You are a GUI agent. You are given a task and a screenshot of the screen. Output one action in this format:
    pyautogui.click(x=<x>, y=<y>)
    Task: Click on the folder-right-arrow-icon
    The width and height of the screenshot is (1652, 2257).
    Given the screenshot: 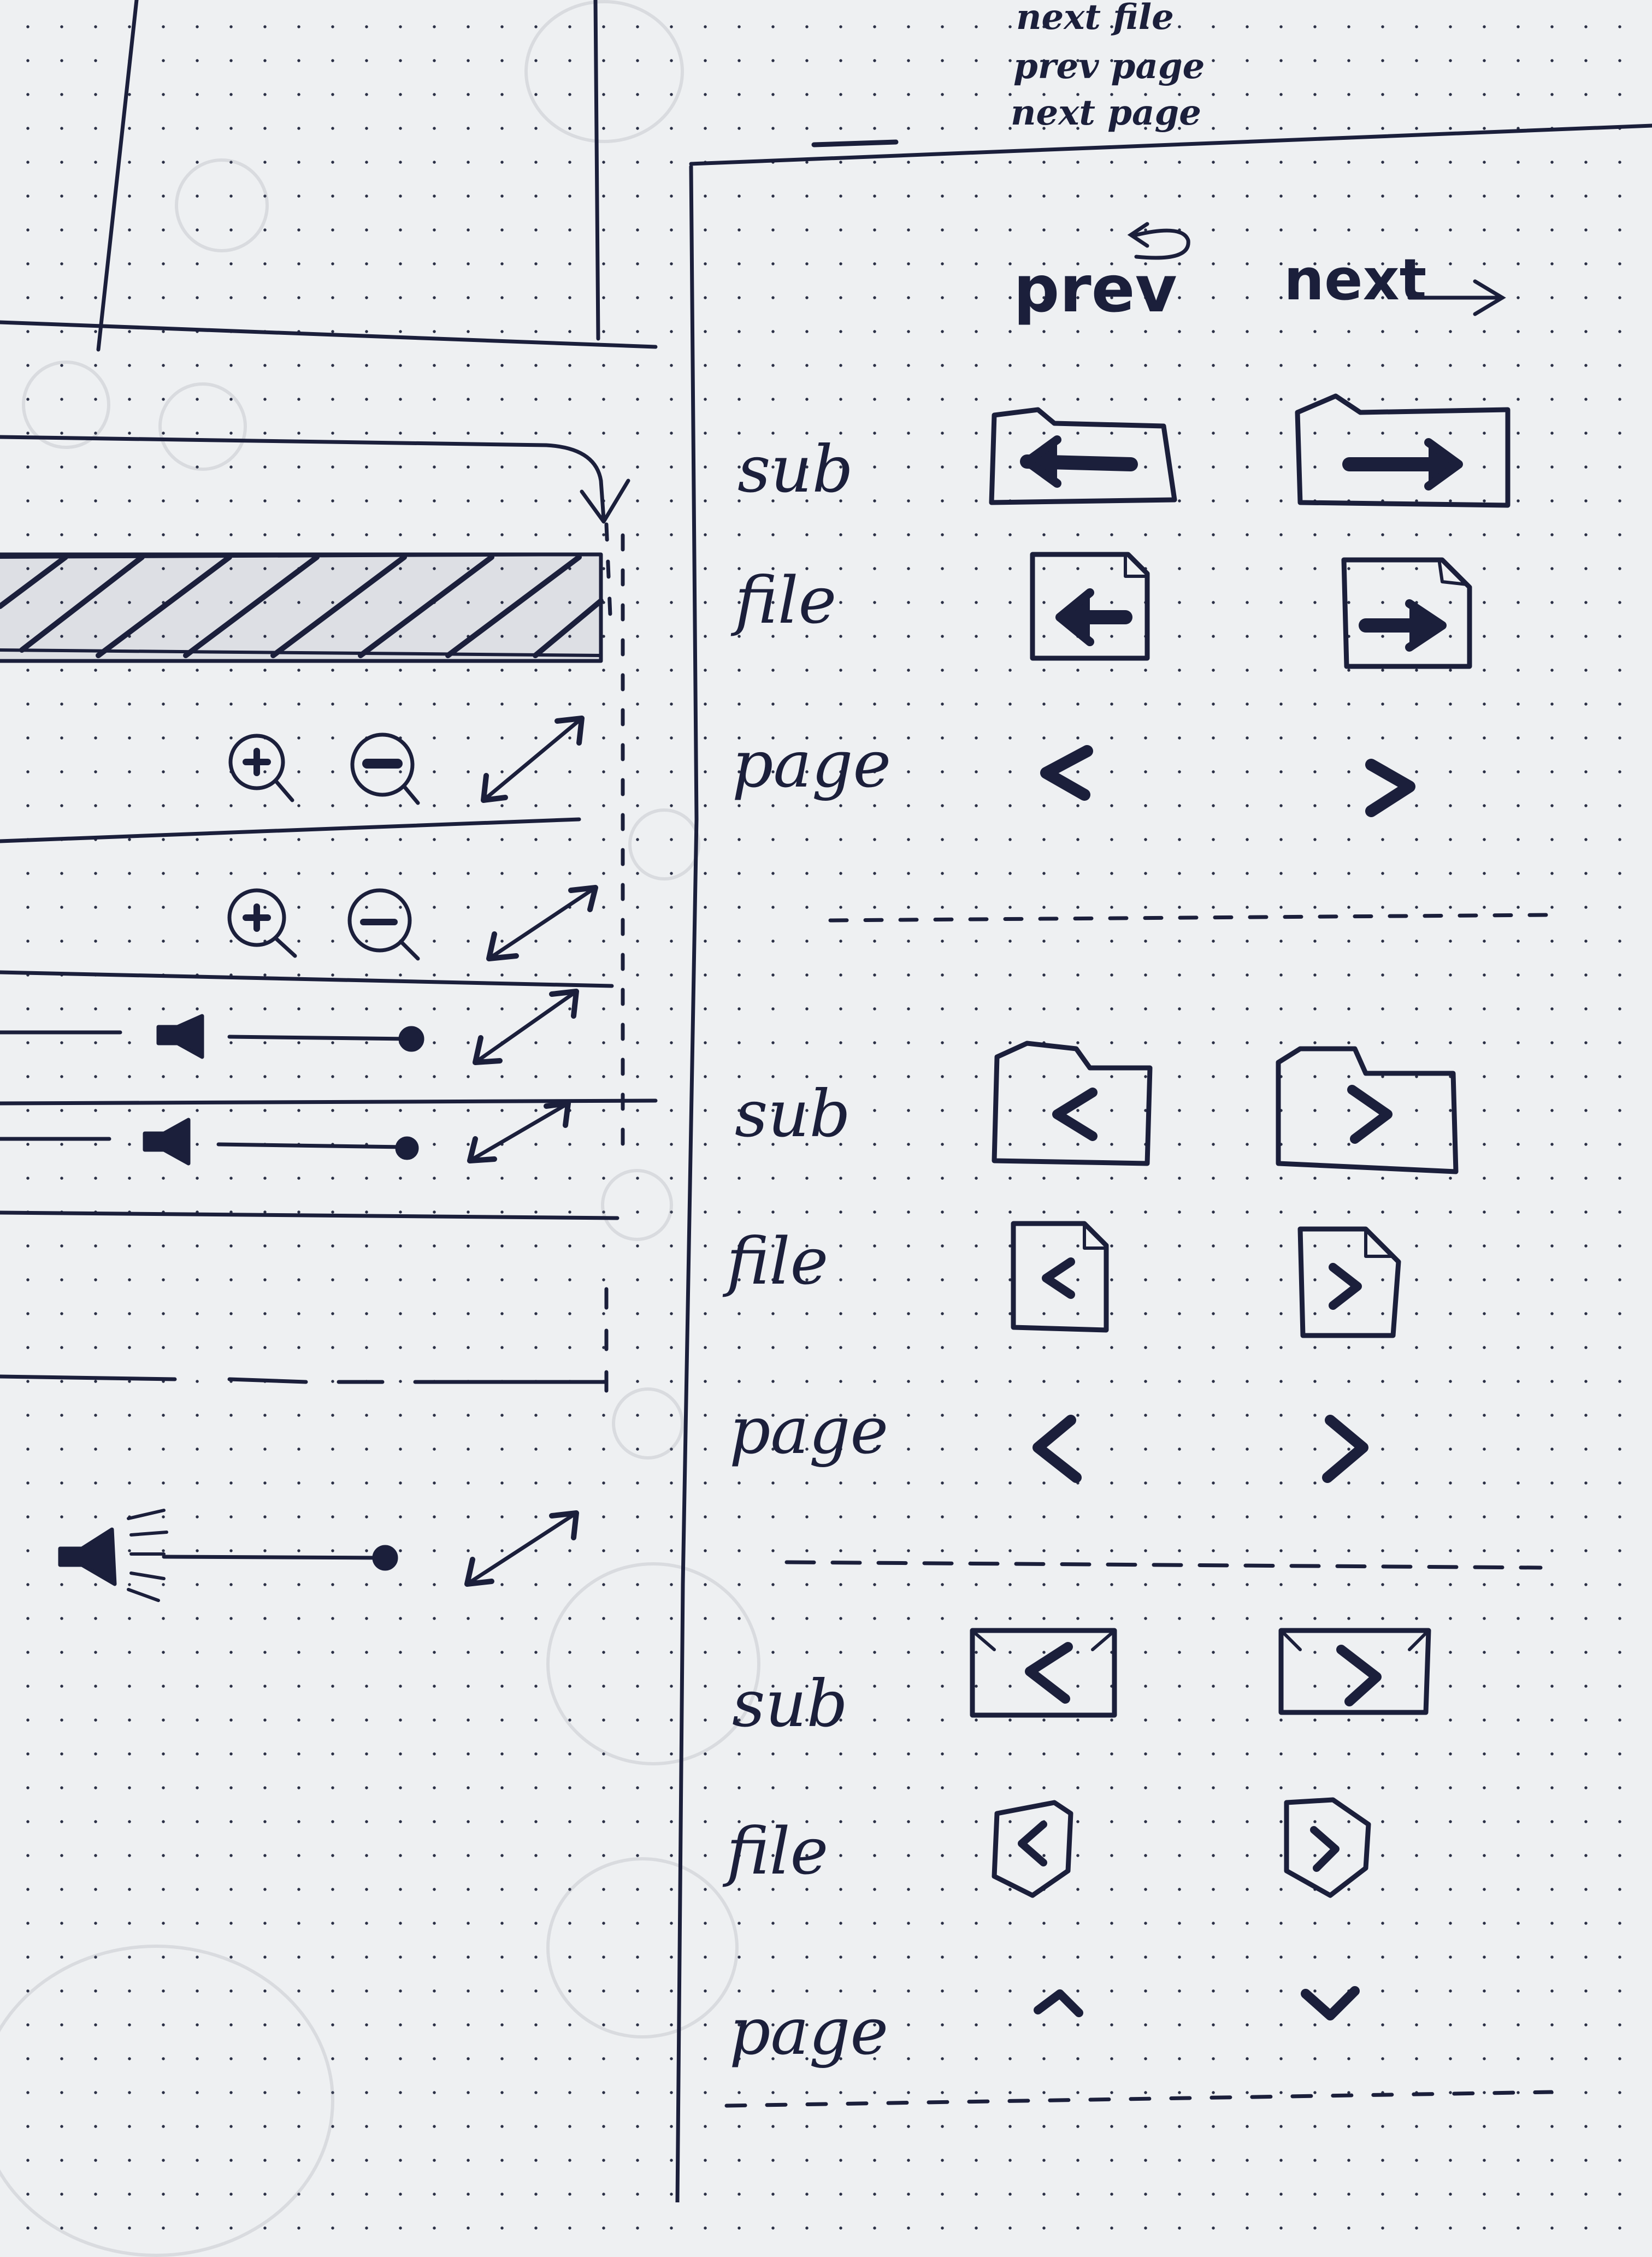 What is the action you would take?
    pyautogui.click(x=1403, y=450)
    